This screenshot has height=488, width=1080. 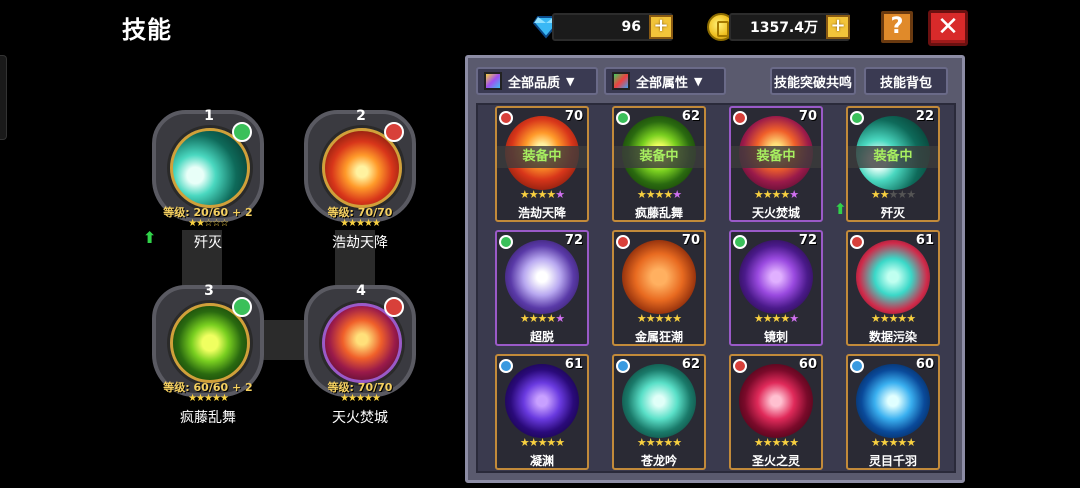 What do you see at coordinates (658, 461) in the screenshot?
I see `skill-name: 苍龙吟` at bounding box center [658, 461].